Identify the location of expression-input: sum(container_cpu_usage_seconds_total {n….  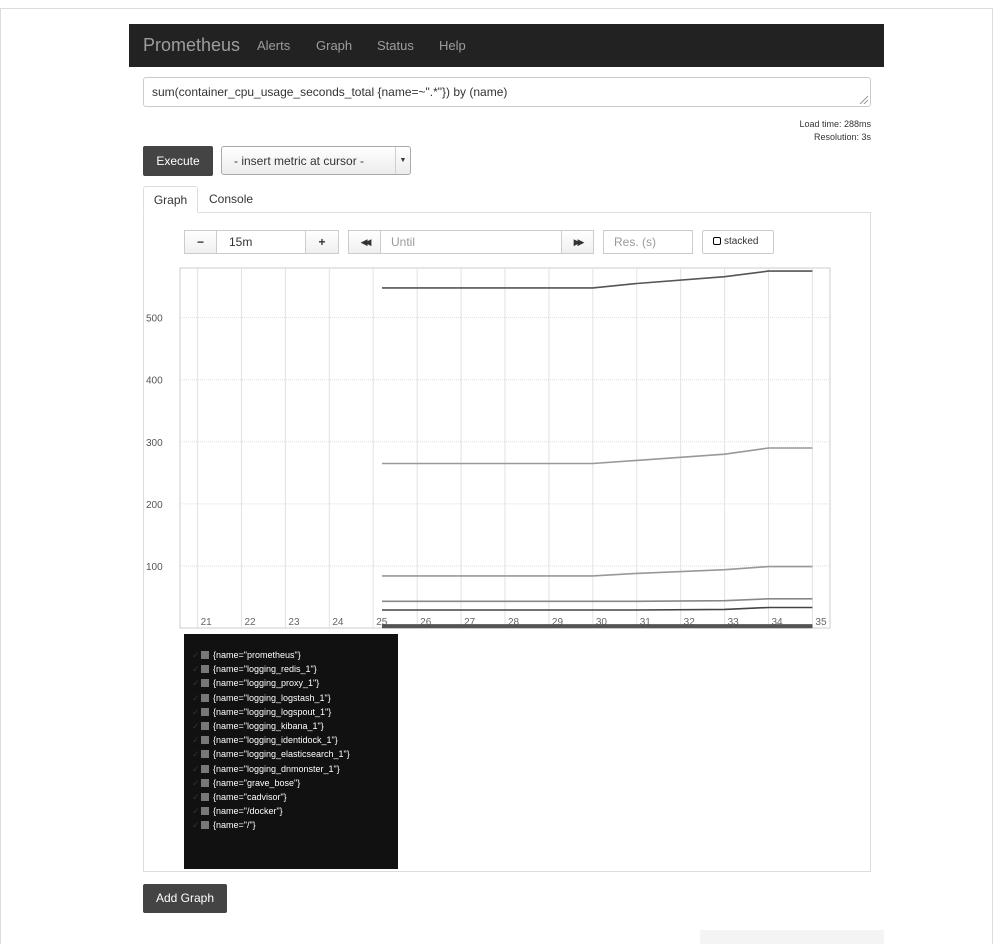
(507, 92).